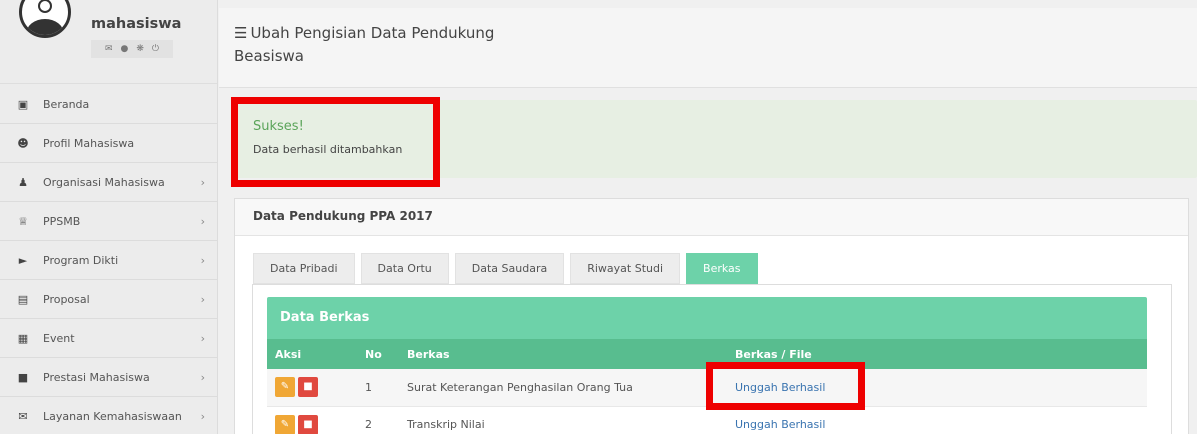 Image resolution: width=1197 pixels, height=434 pixels. What do you see at coordinates (23, 143) in the screenshot?
I see `user-icon: ☻` at bounding box center [23, 143].